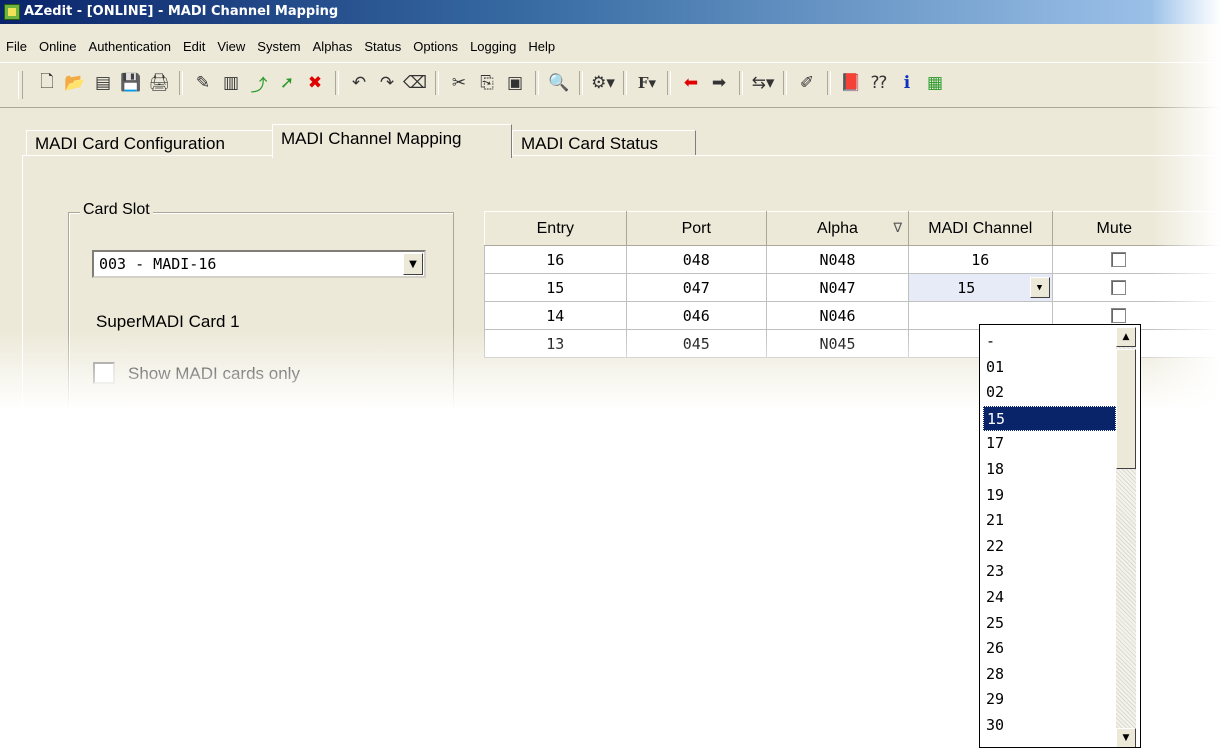  What do you see at coordinates (559, 83) in the screenshot?
I see `search-icon: 🔍` at bounding box center [559, 83].